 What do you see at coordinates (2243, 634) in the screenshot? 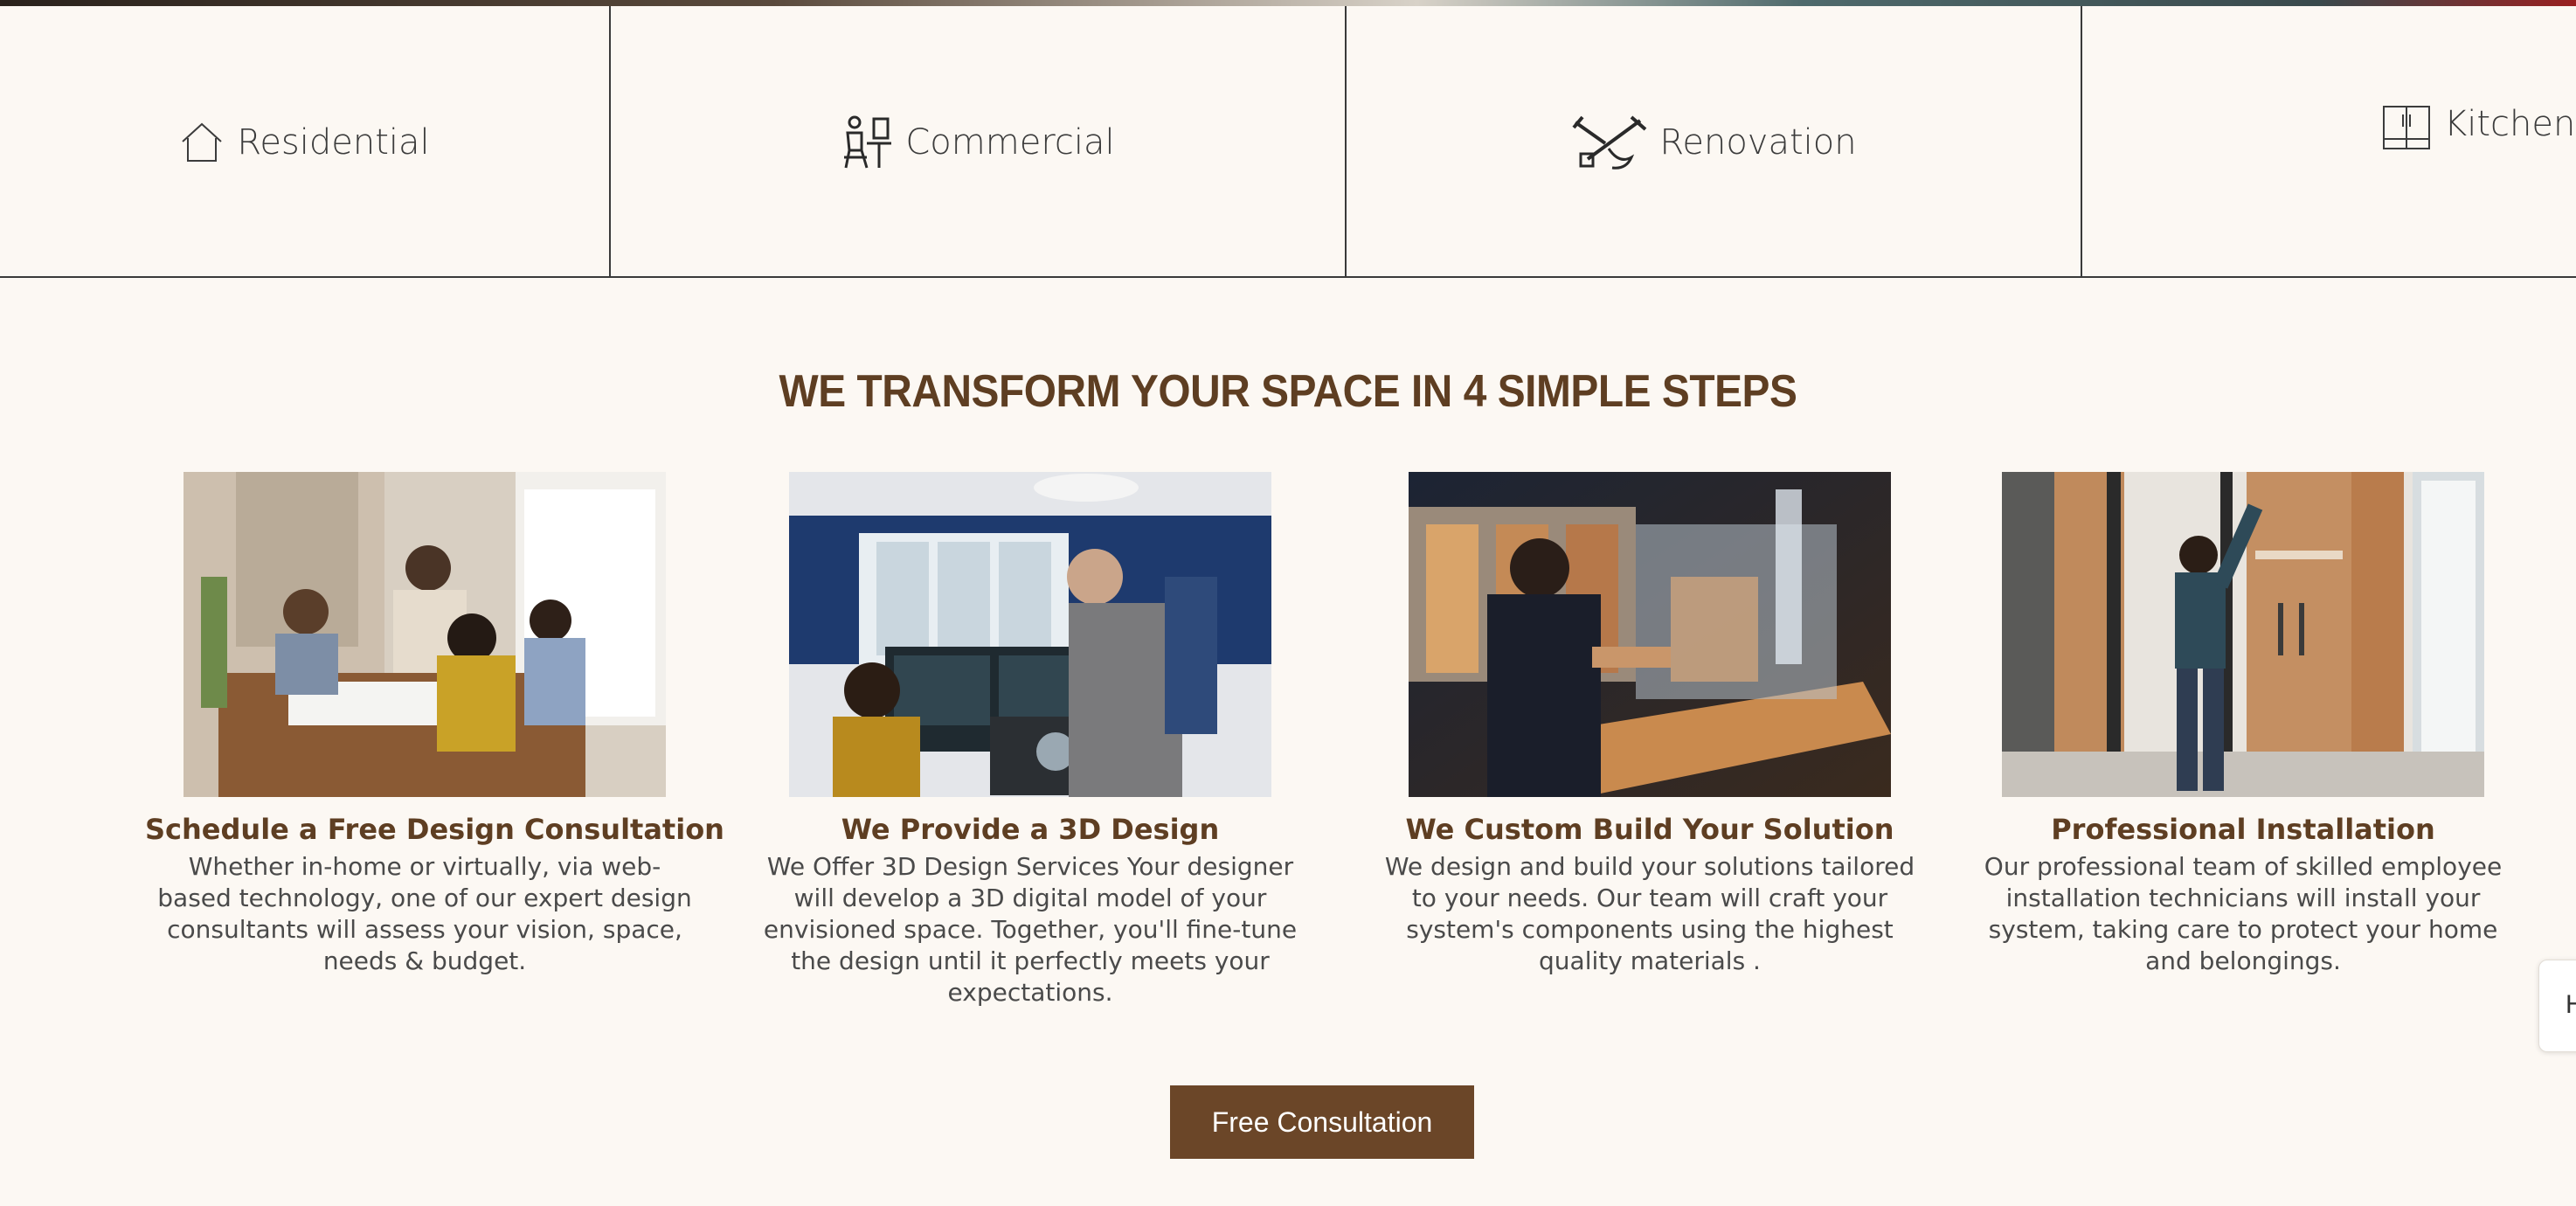
I see `installation-photo` at bounding box center [2243, 634].